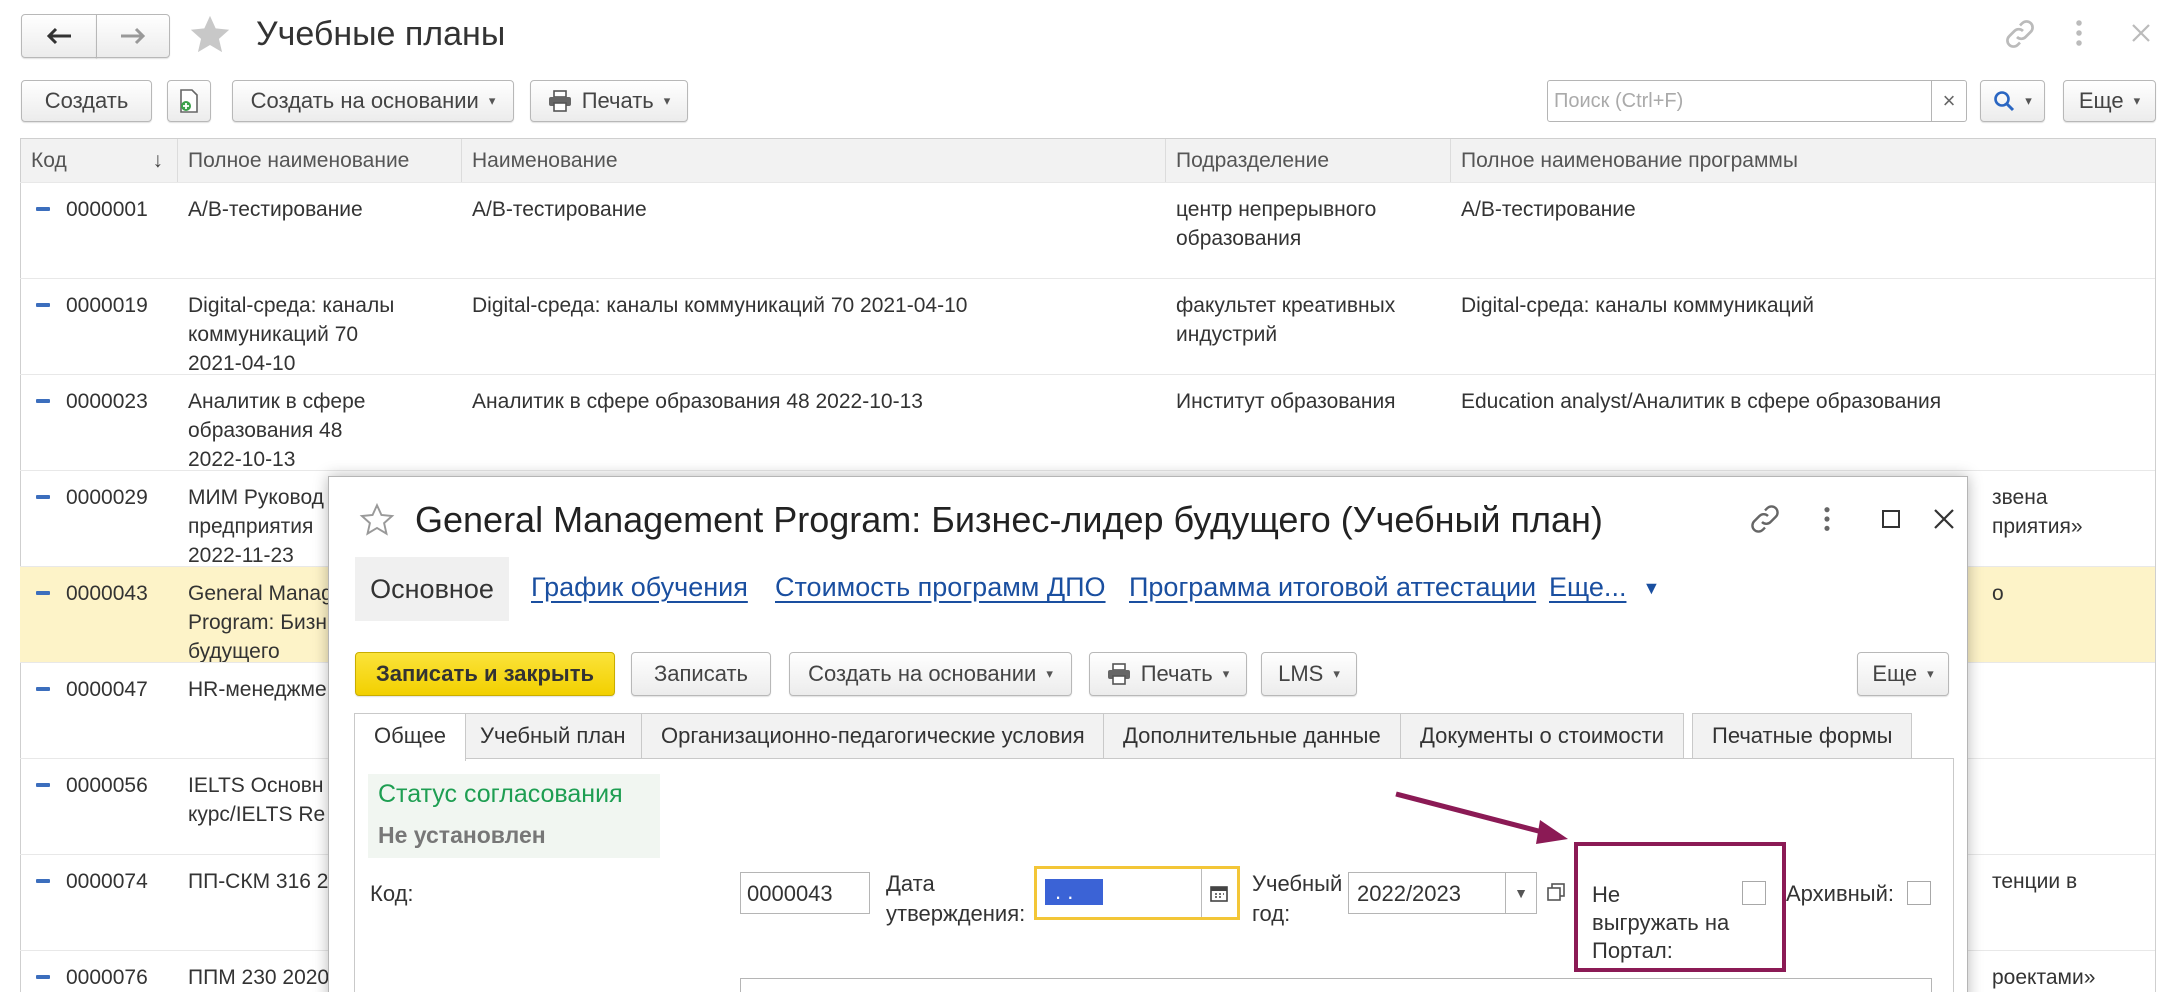  Describe the element at coordinates (1949, 101) in the screenshot. I see `search-clear-button: ×` at that location.